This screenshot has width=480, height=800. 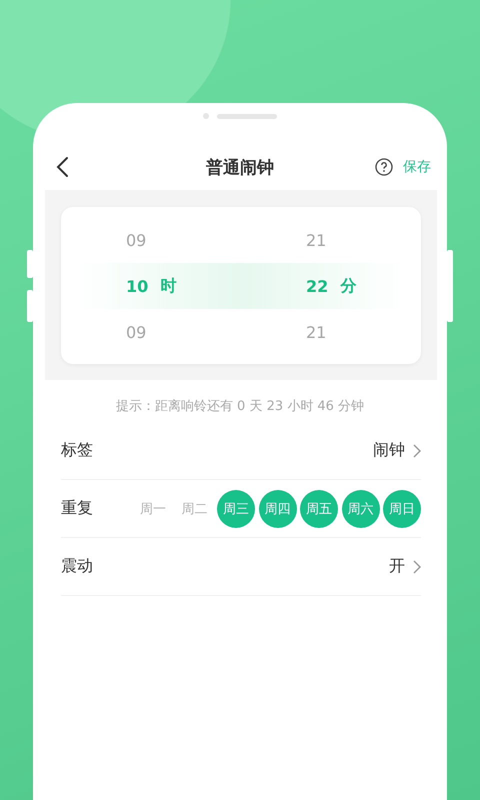 I want to click on setting-row: 震动 开, so click(x=241, y=567).